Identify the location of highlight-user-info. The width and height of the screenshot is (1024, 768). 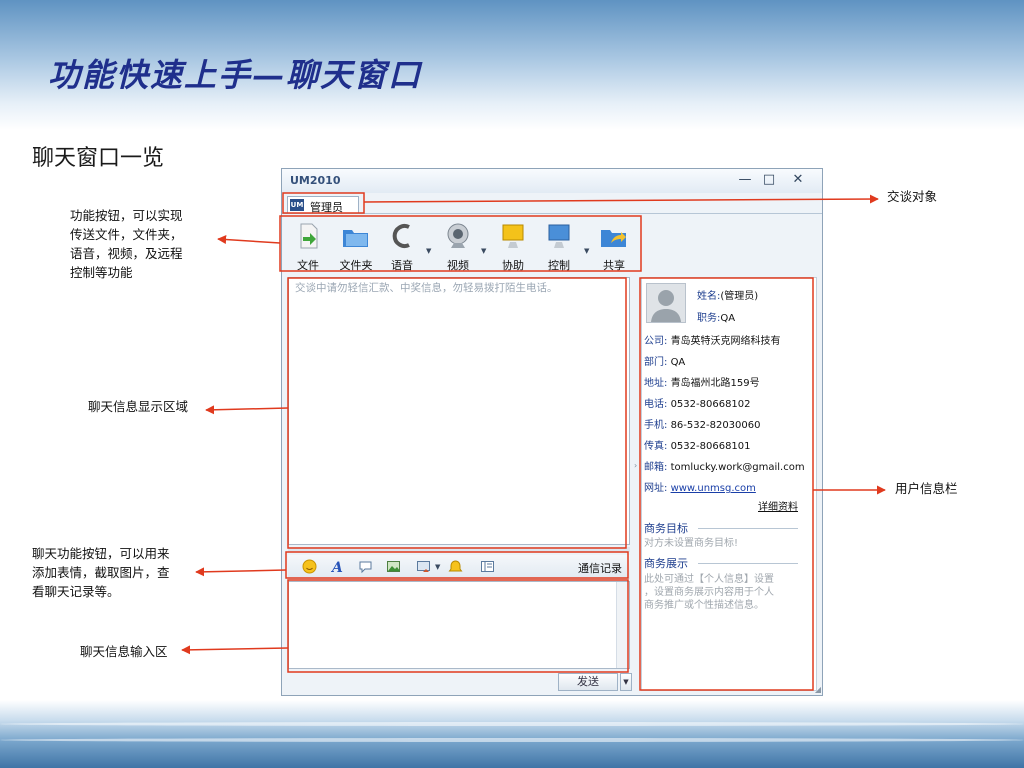
(726, 484).